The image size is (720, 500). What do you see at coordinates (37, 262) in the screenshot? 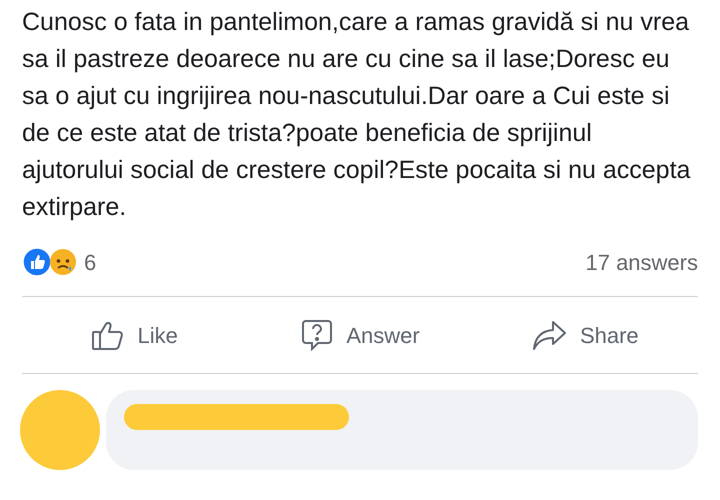
I see `like-reaction-icon` at bounding box center [37, 262].